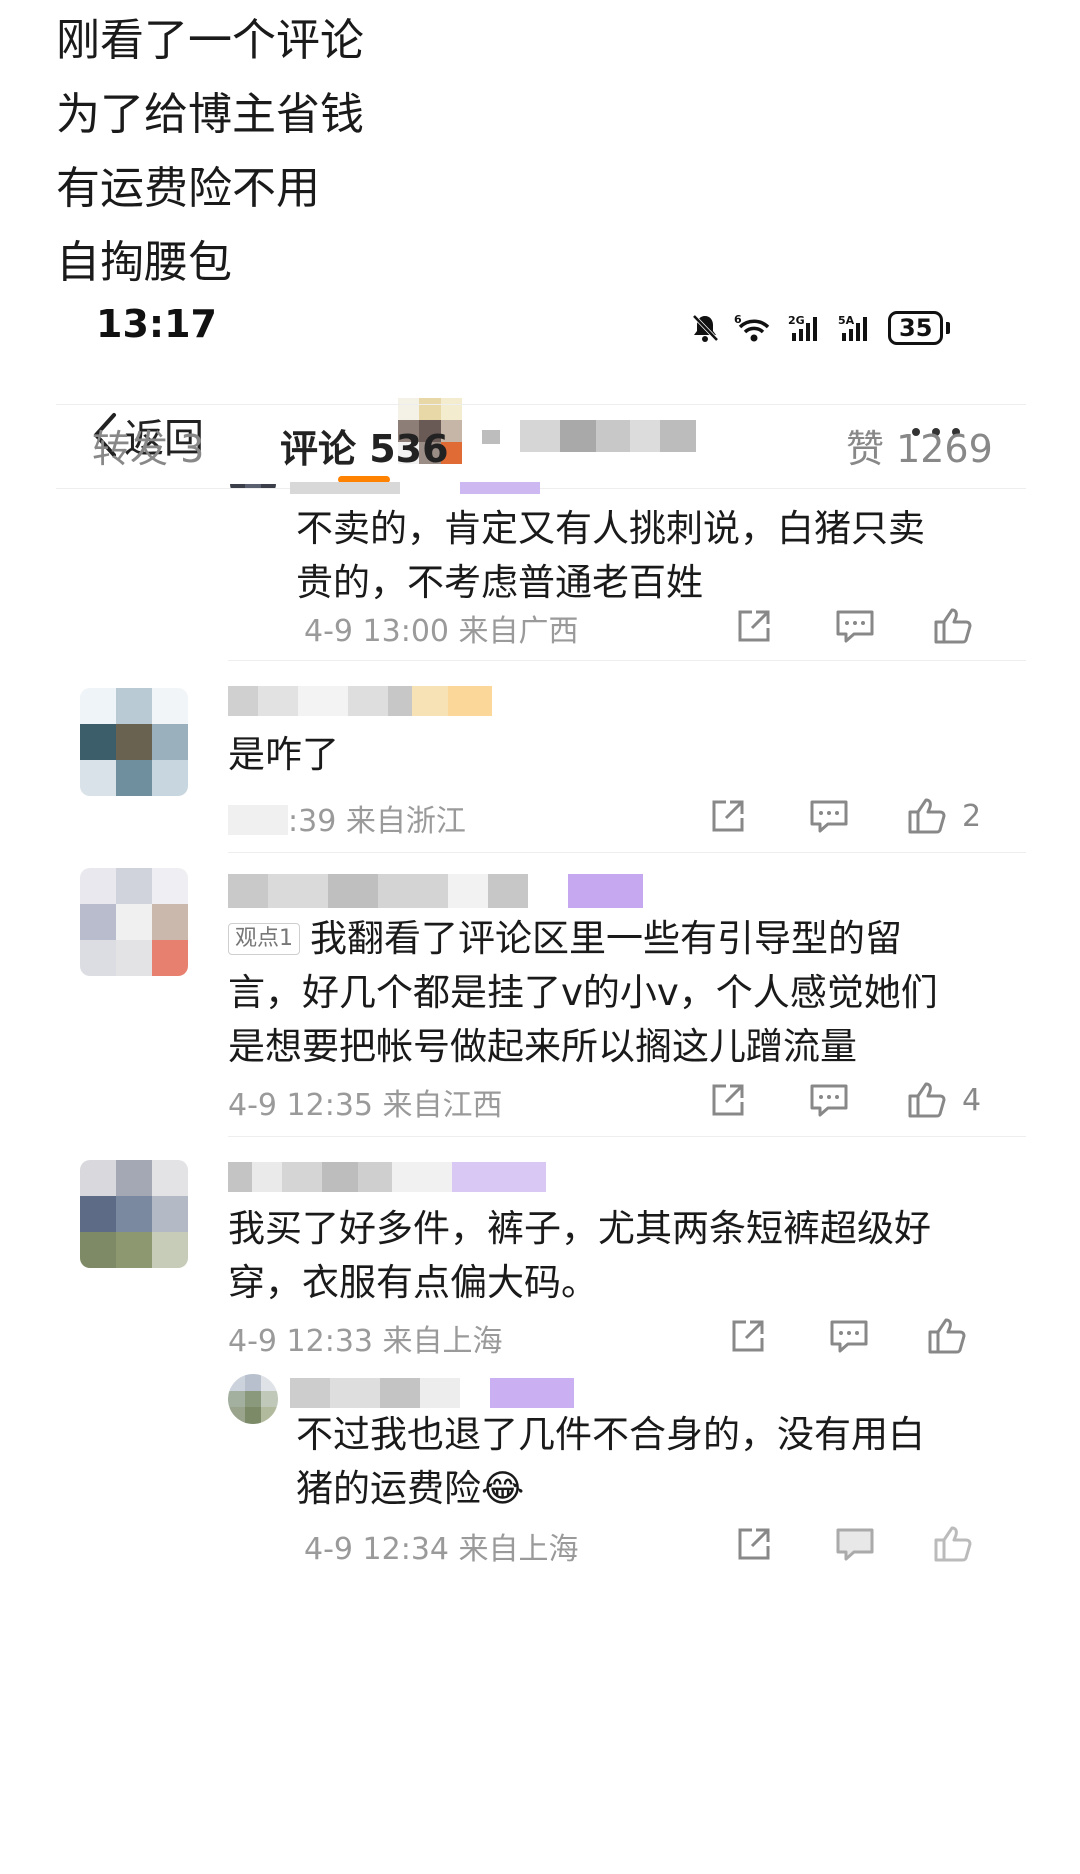 The height and width of the screenshot is (1874, 1080). Describe the element at coordinates (258, 820) in the screenshot. I see `blurred-date` at that location.